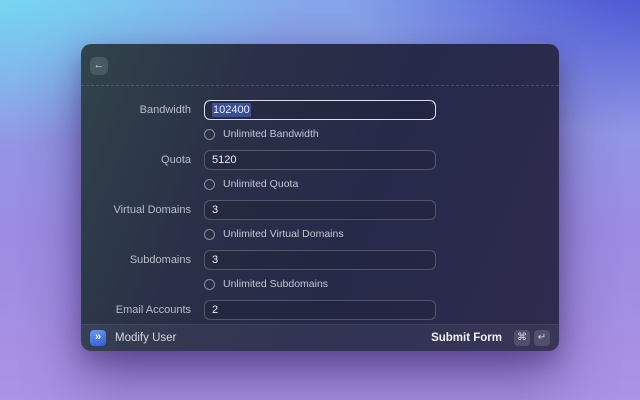 This screenshot has height=400, width=640. What do you see at coordinates (215, 310) in the screenshot?
I see `input-value: 2` at bounding box center [215, 310].